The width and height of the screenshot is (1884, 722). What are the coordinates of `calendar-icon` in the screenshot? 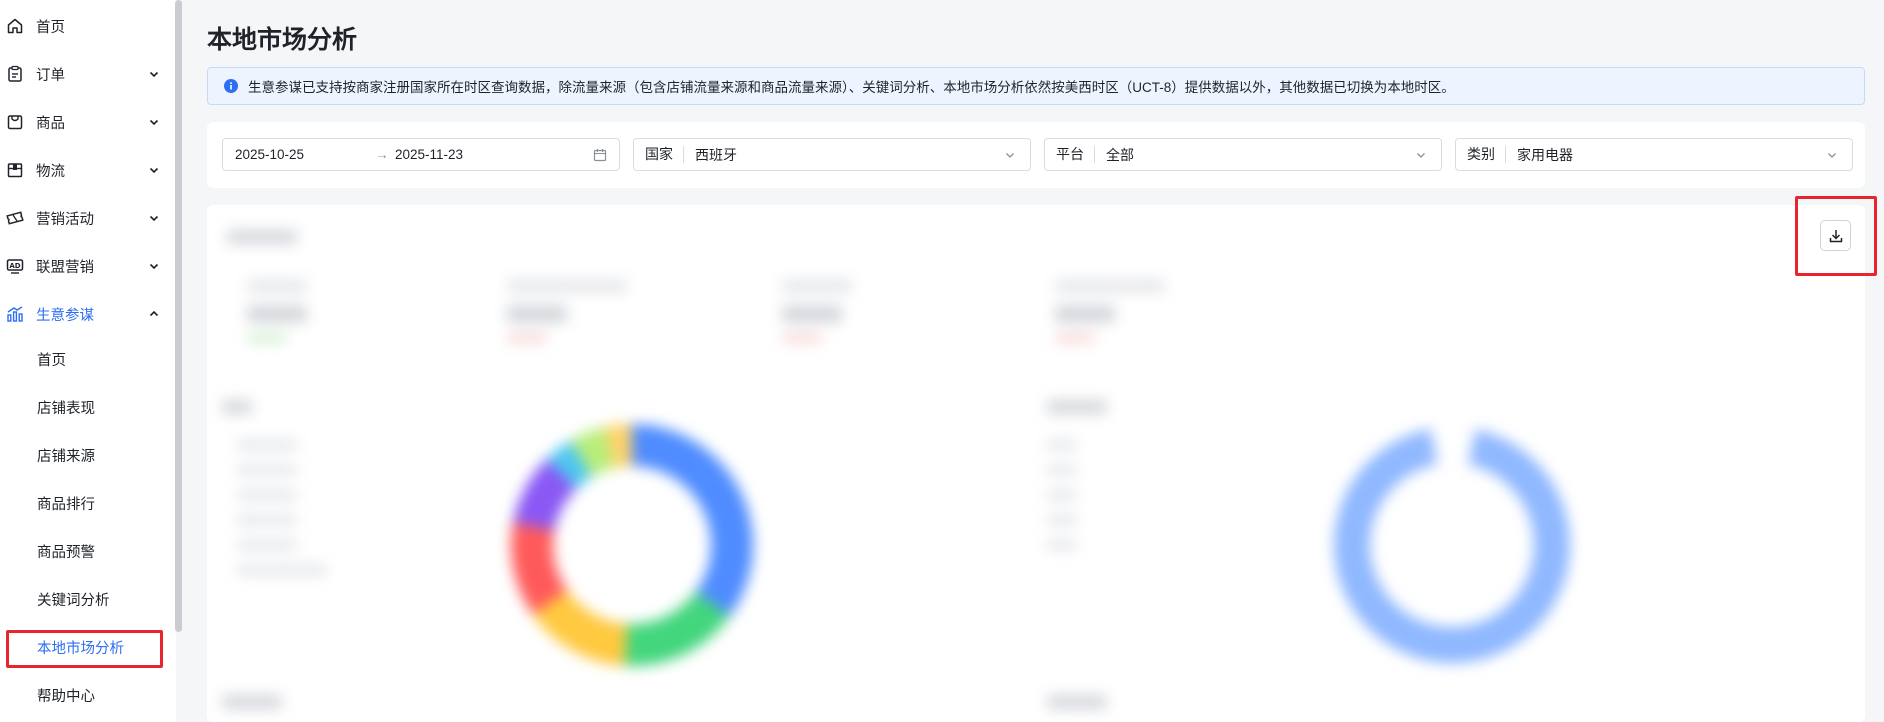 It's located at (600, 155).